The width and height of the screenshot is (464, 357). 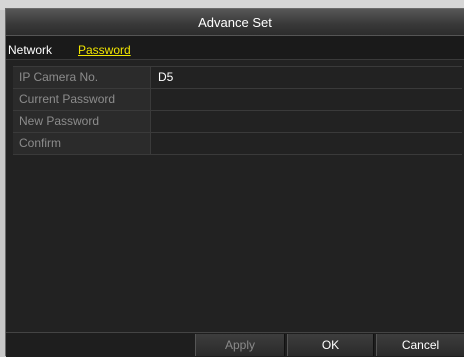 I want to click on ok-button: OK, so click(x=330, y=345).